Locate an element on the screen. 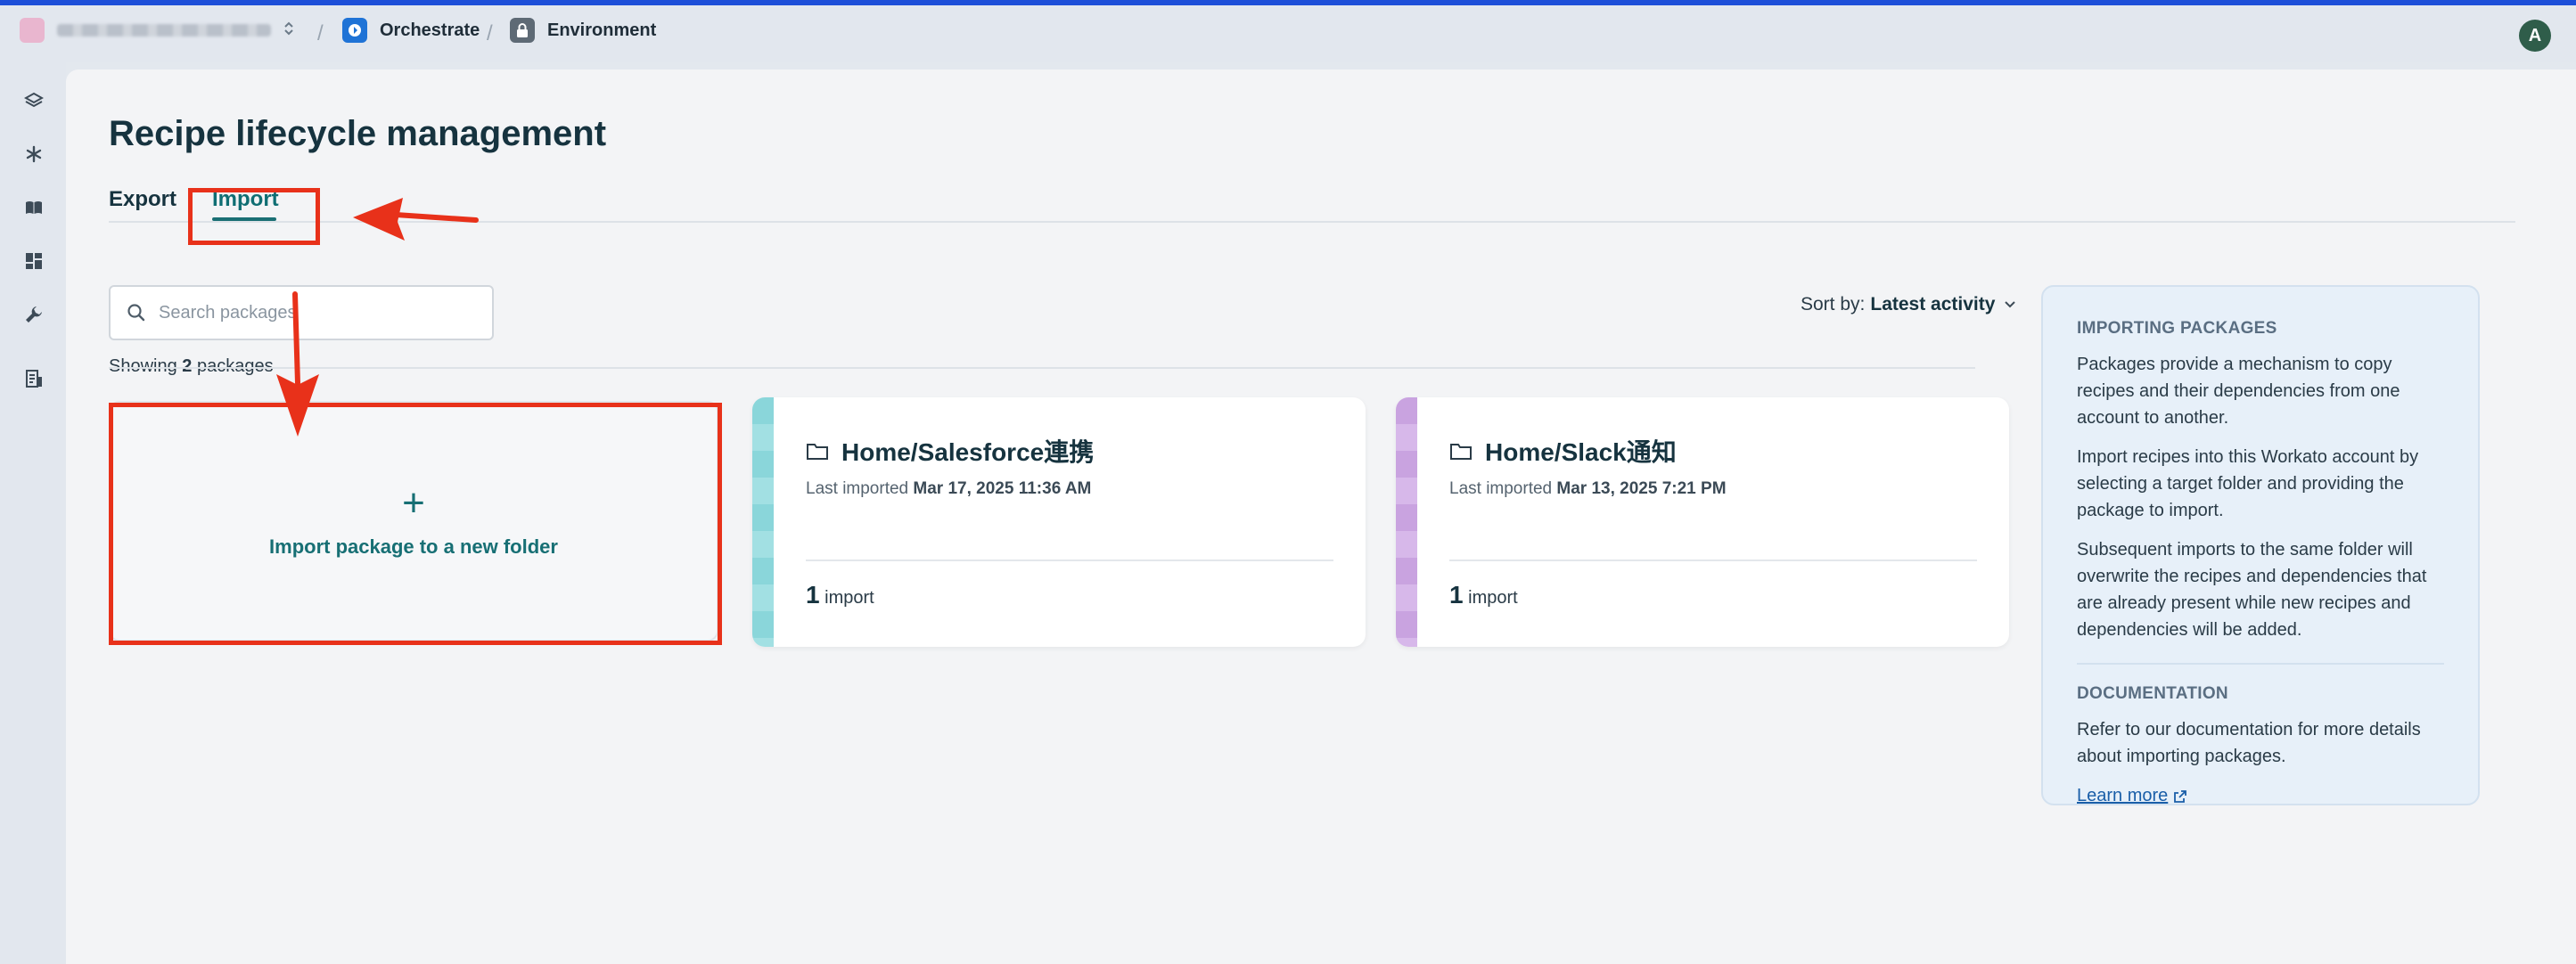 The height and width of the screenshot is (964, 2576). annotation-arrow-down is located at coordinates (297, 364).